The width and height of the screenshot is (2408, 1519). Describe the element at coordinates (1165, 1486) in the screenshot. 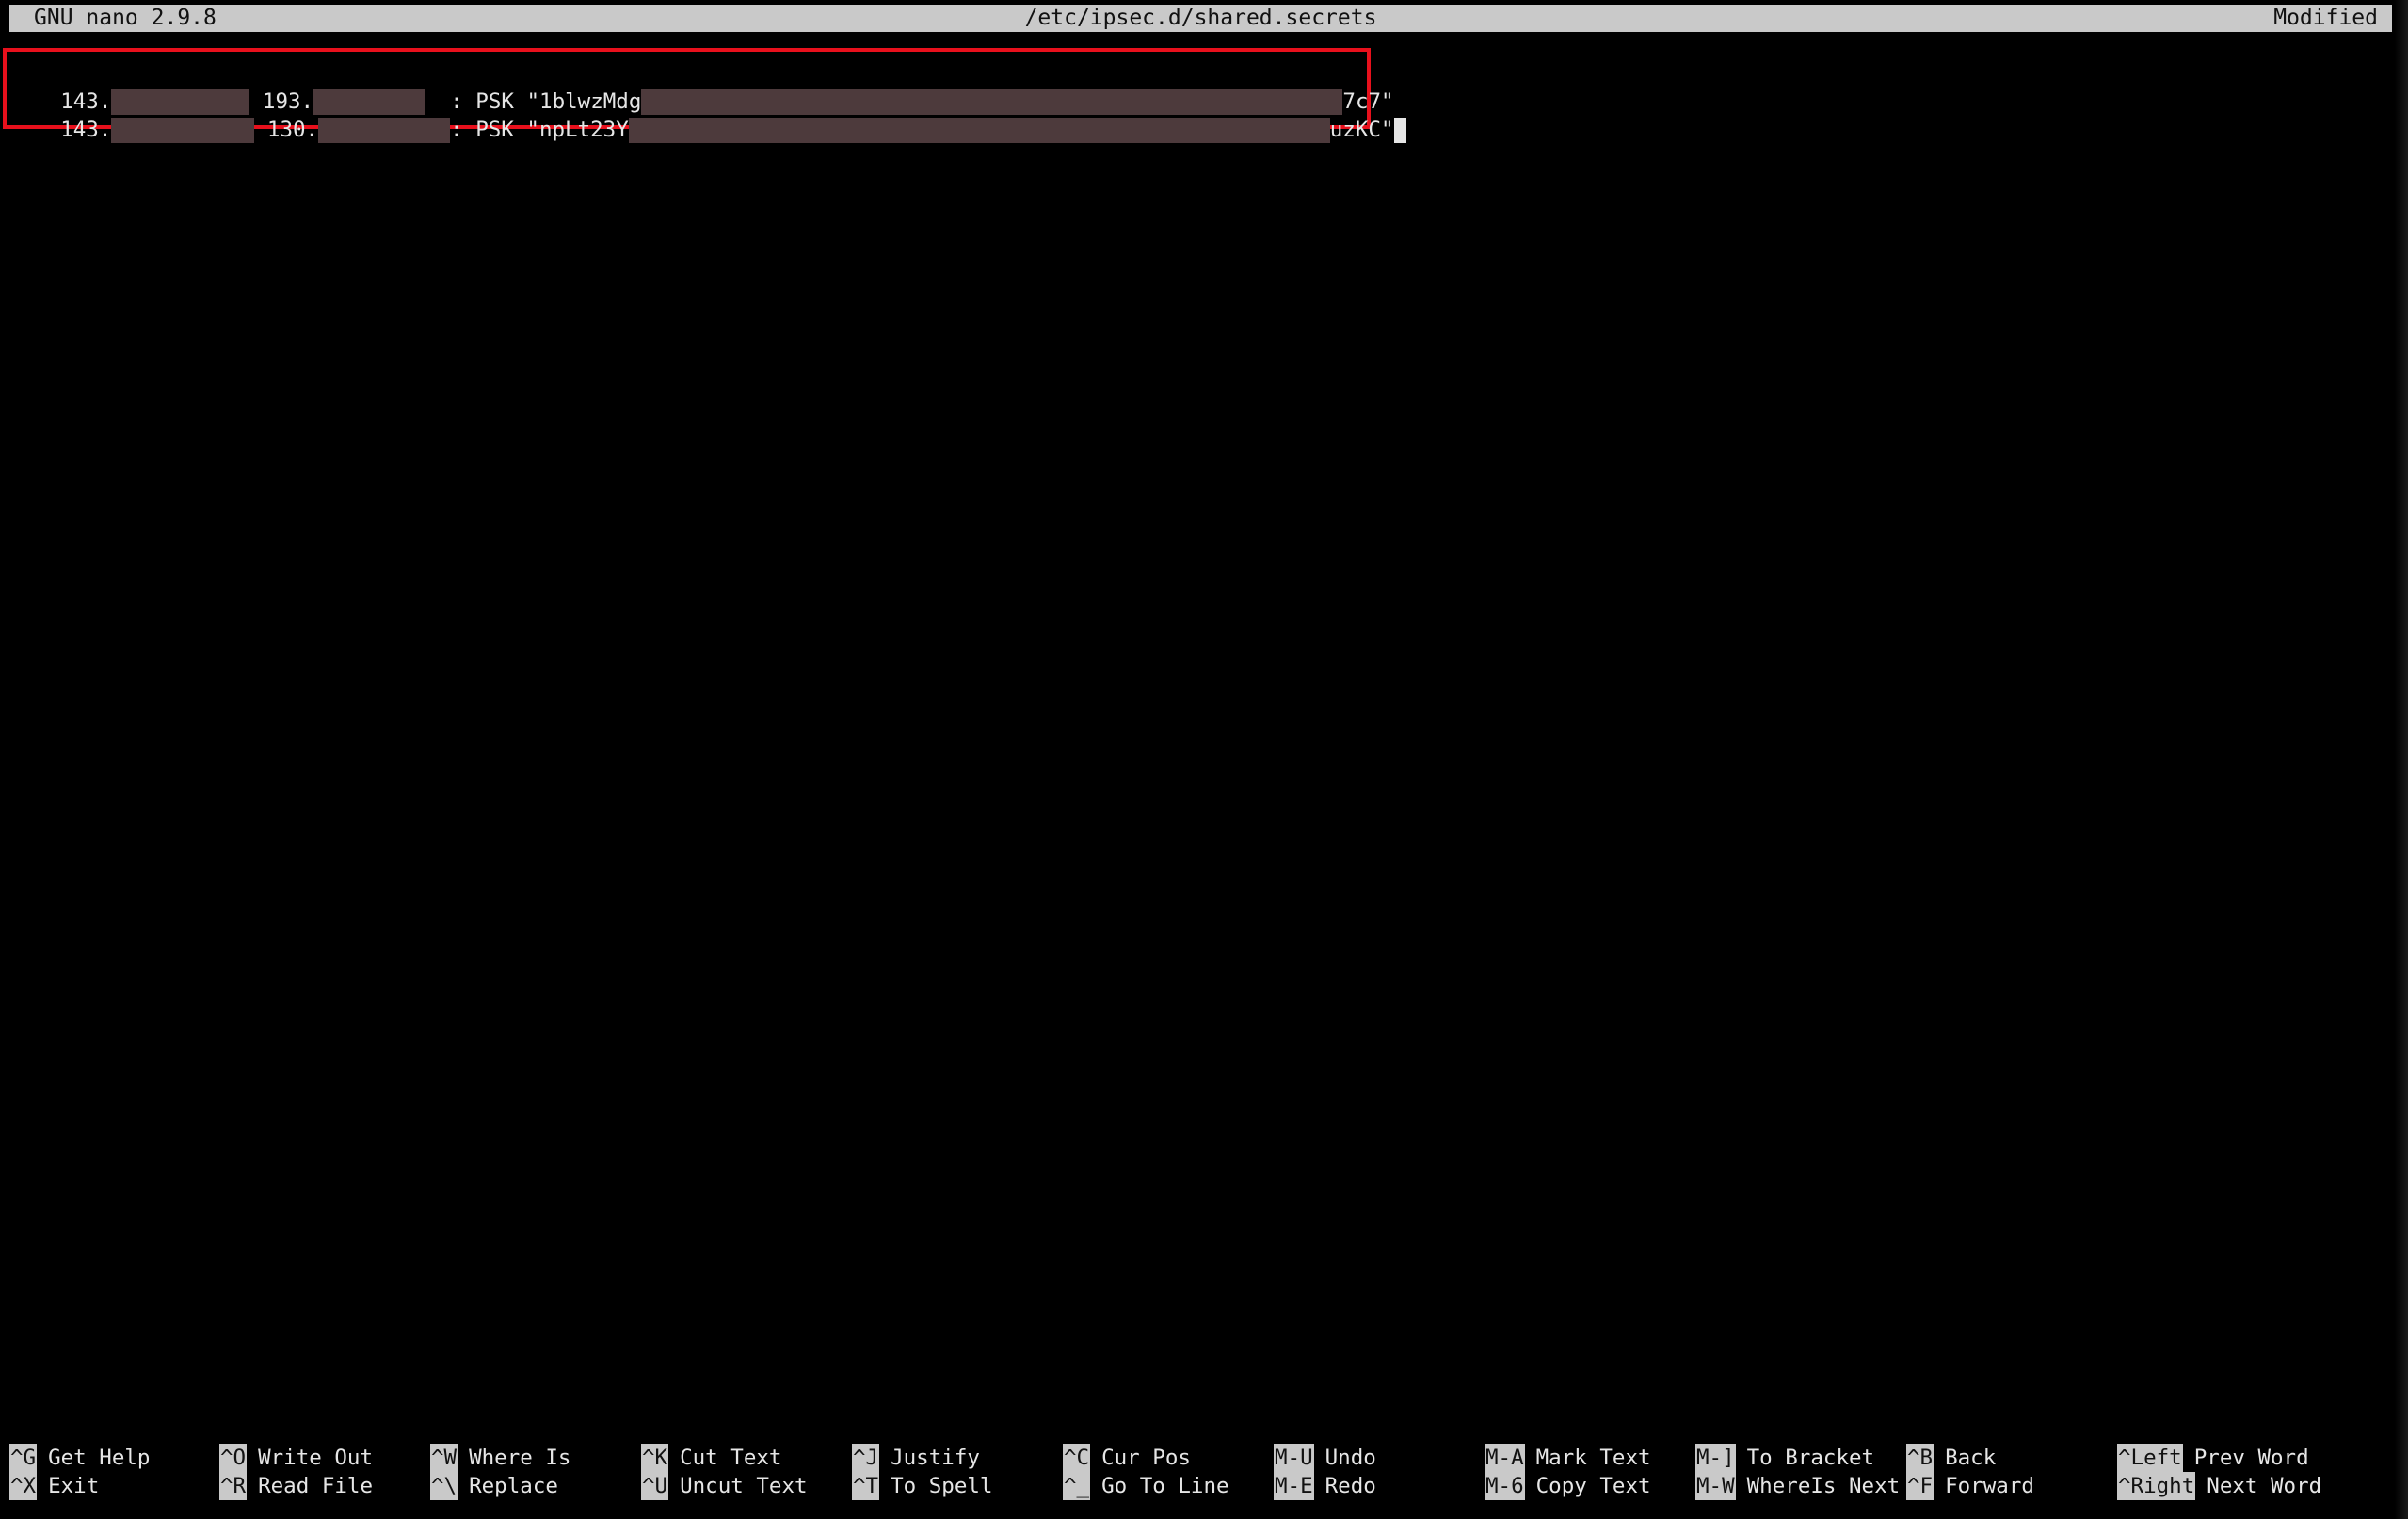

I see `shortcut-label: Go To Line` at that location.